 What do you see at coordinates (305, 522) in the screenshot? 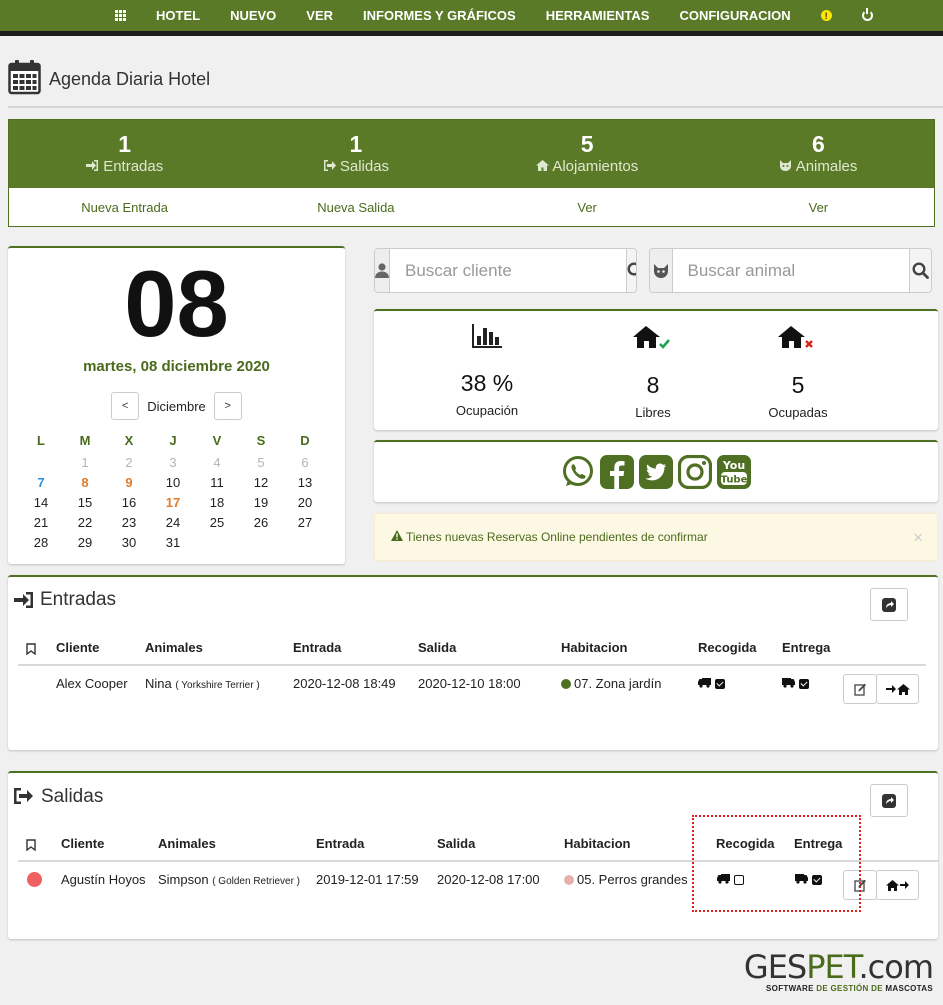
I see `calendar-day: 27` at bounding box center [305, 522].